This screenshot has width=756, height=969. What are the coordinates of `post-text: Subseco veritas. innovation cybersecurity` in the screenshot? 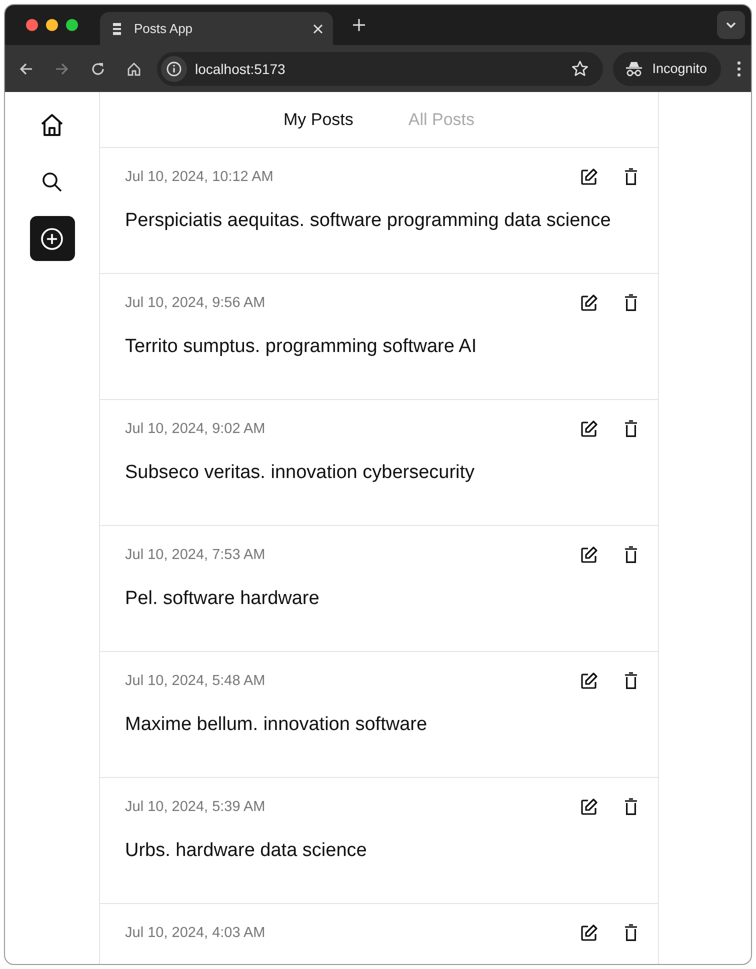 It's located at (300, 473).